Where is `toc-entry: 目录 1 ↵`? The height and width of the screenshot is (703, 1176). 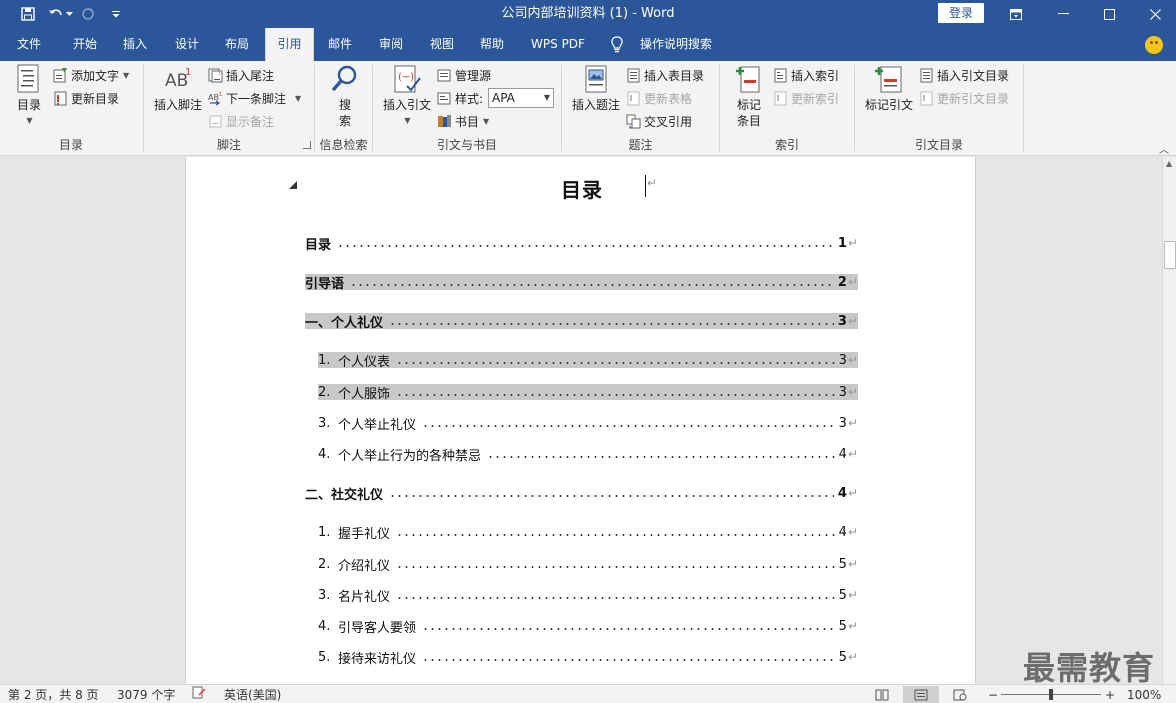
toc-entry: 目录 1 ↵ is located at coordinates (581, 244).